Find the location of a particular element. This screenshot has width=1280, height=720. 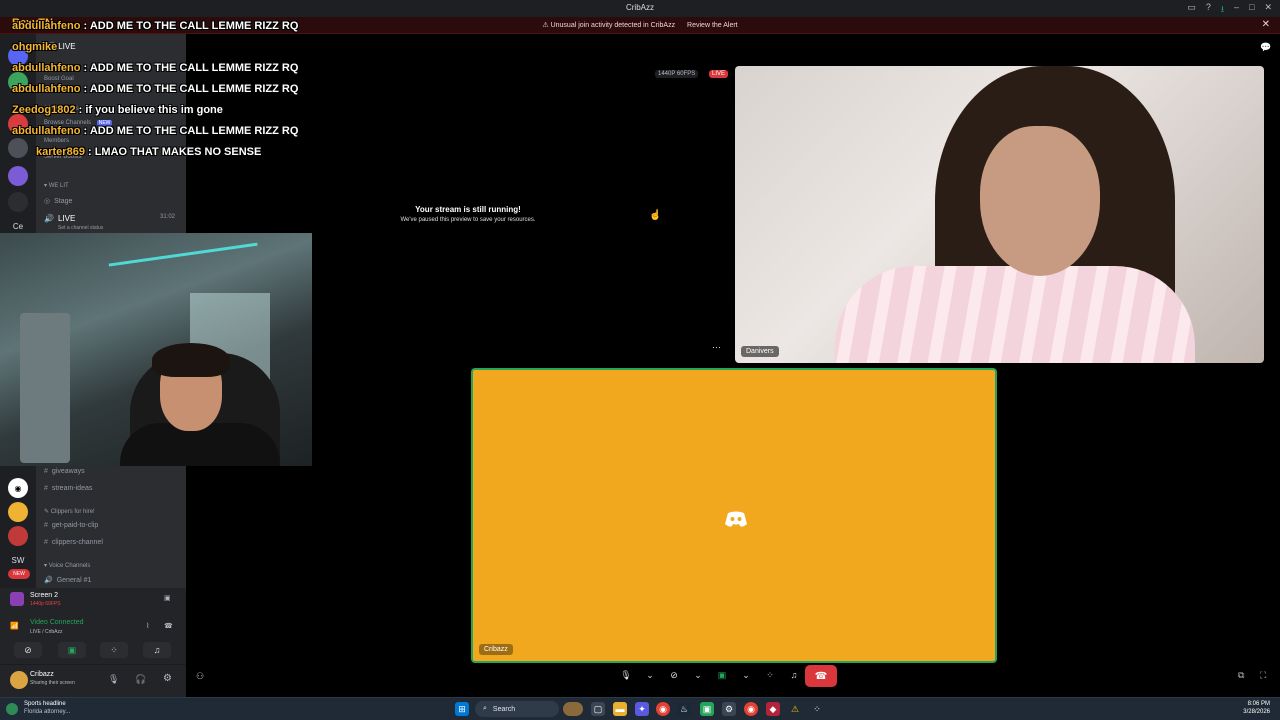

browser-icon: ◉ is located at coordinates (751, 709).